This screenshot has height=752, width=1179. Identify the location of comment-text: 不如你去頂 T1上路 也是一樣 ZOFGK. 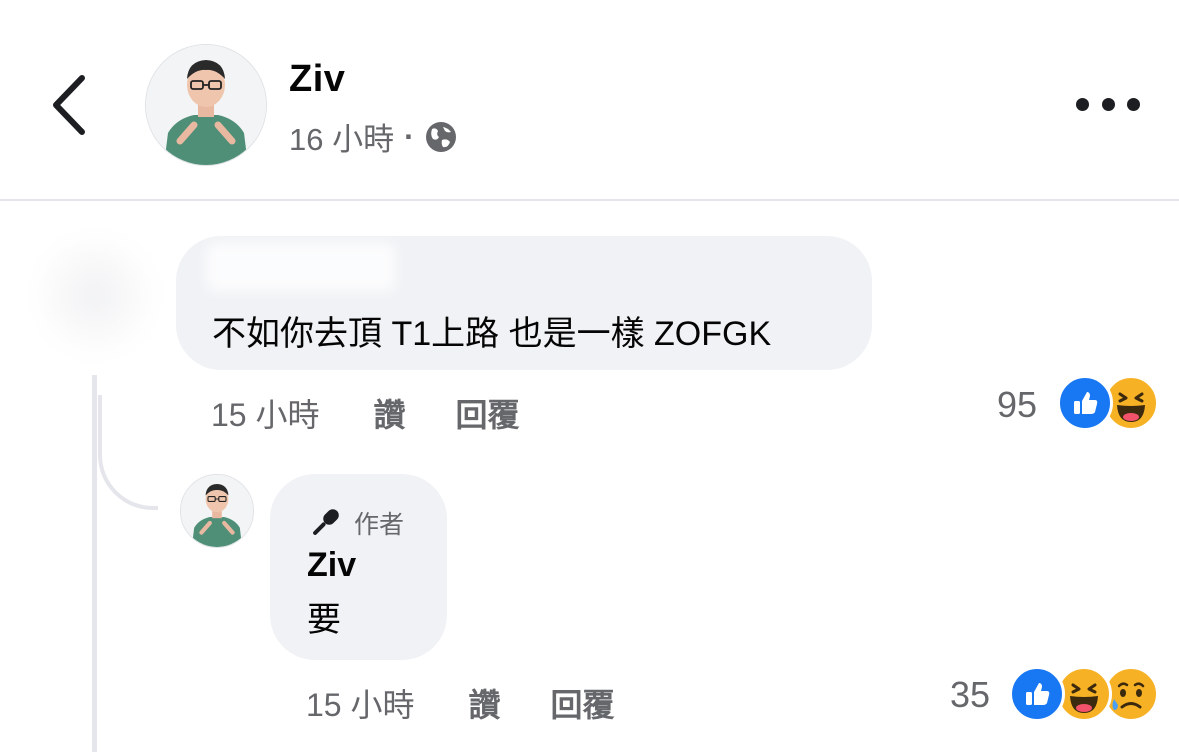
(492, 334).